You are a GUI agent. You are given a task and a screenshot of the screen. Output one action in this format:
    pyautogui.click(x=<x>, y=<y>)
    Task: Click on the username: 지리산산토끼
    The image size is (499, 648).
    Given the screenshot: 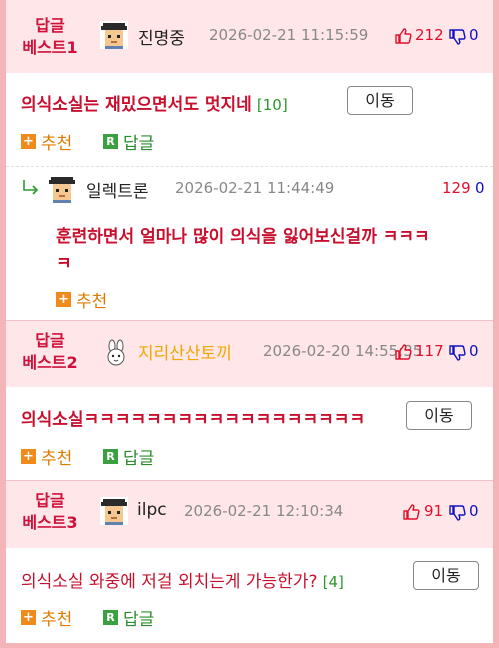 What is the action you would take?
    pyautogui.click(x=185, y=351)
    